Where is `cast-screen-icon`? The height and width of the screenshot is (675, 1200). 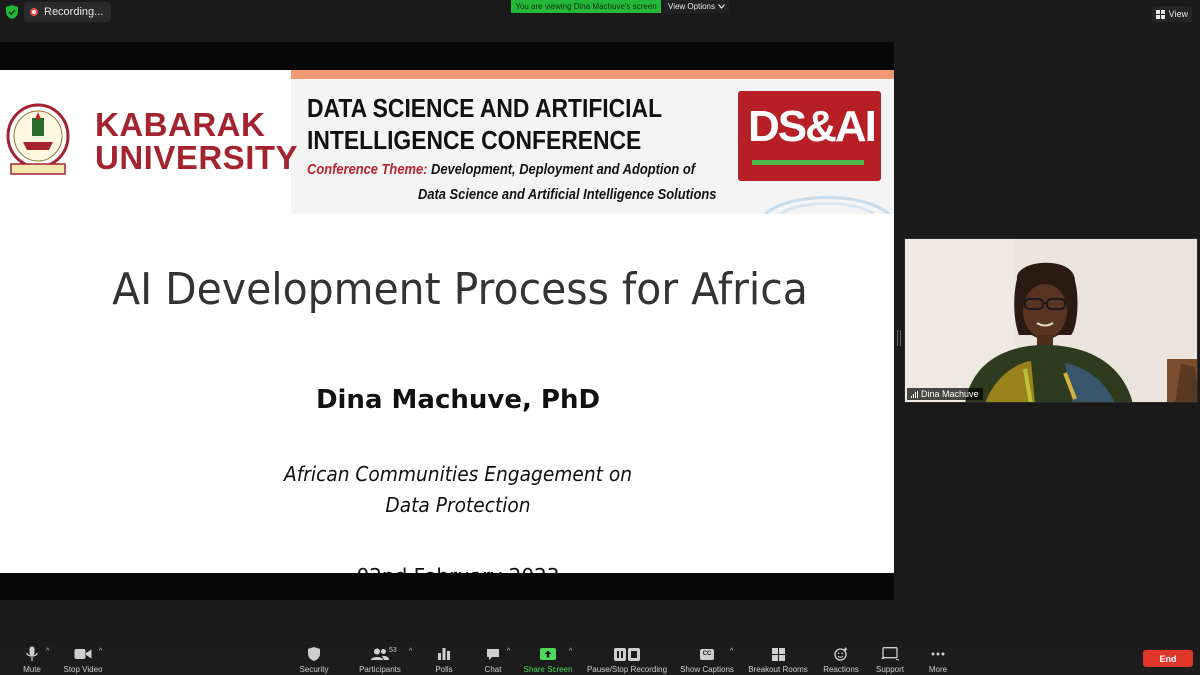
cast-screen-icon is located at coordinates (890, 654).